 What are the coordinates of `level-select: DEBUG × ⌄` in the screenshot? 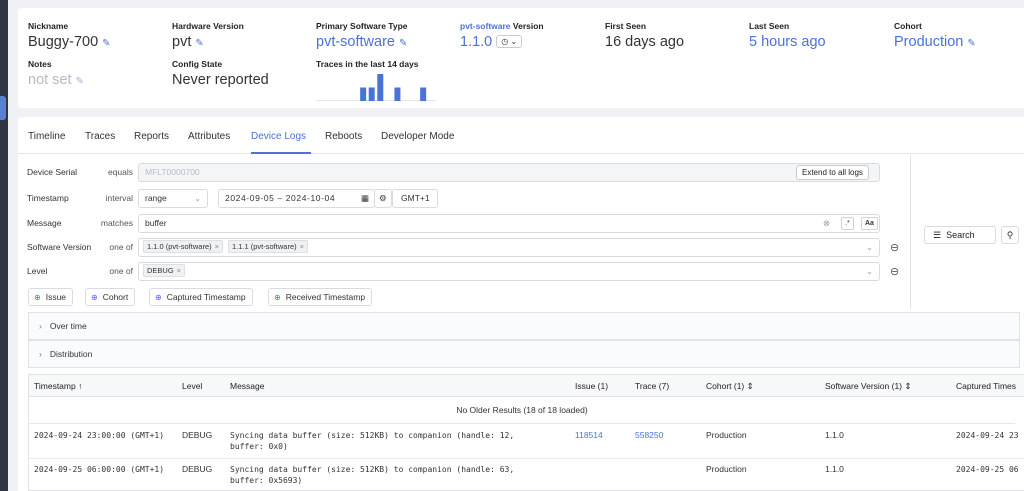 It's located at (509, 271).